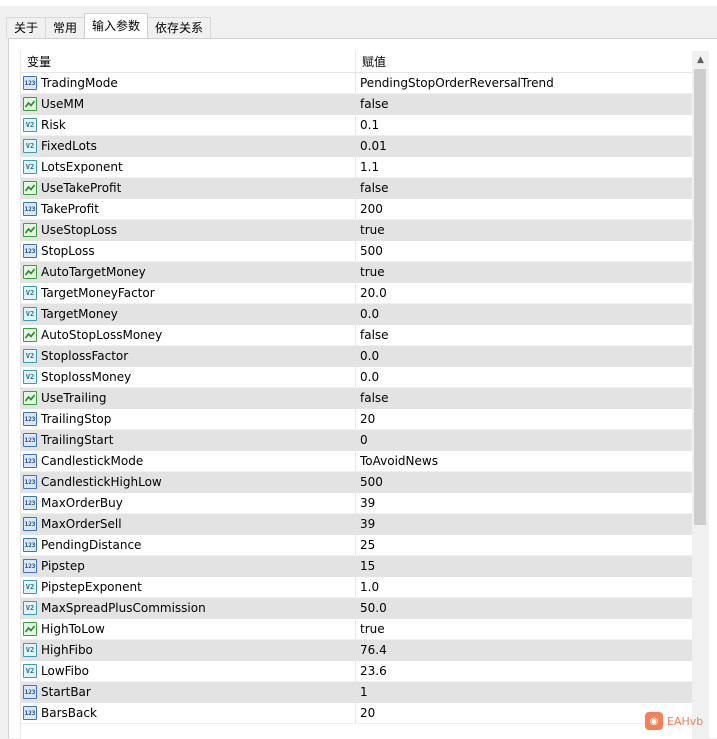 This screenshot has width=717, height=739. Describe the element at coordinates (188, 83) in the screenshot. I see `variable-cell: 123 TradingMode` at that location.